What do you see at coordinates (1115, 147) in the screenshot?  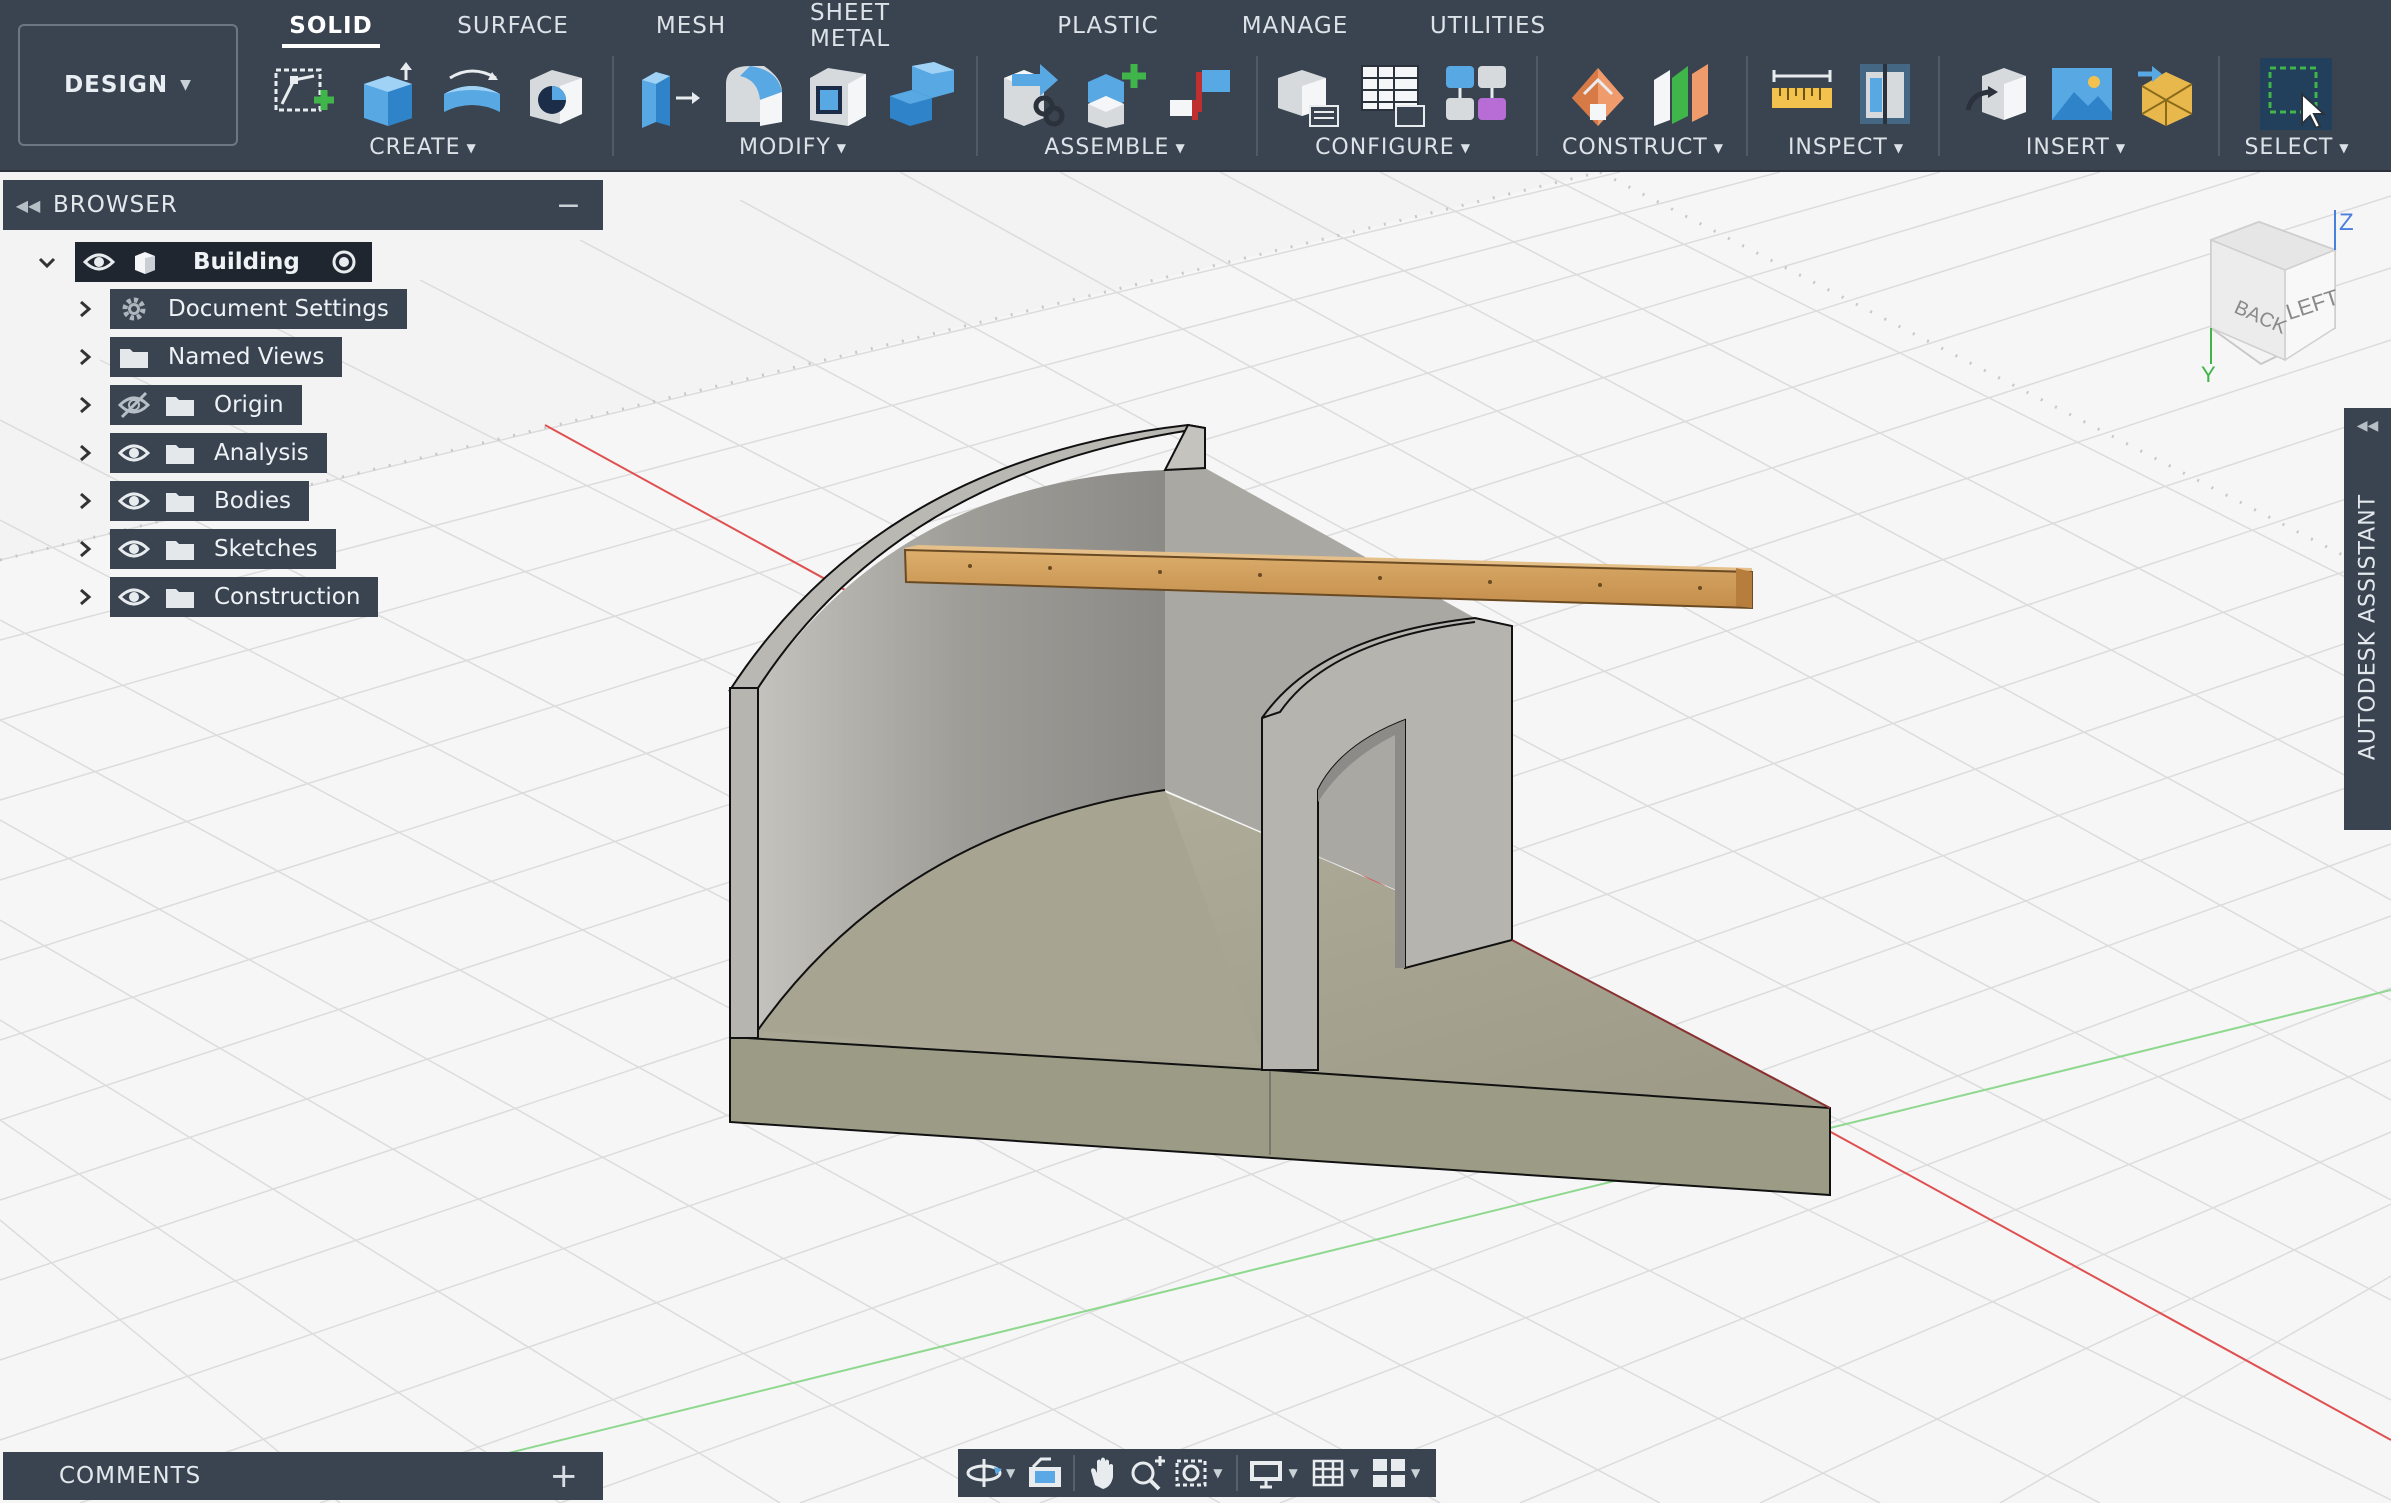 I see `assemble-menu: ASSEMBLE ▼` at bounding box center [1115, 147].